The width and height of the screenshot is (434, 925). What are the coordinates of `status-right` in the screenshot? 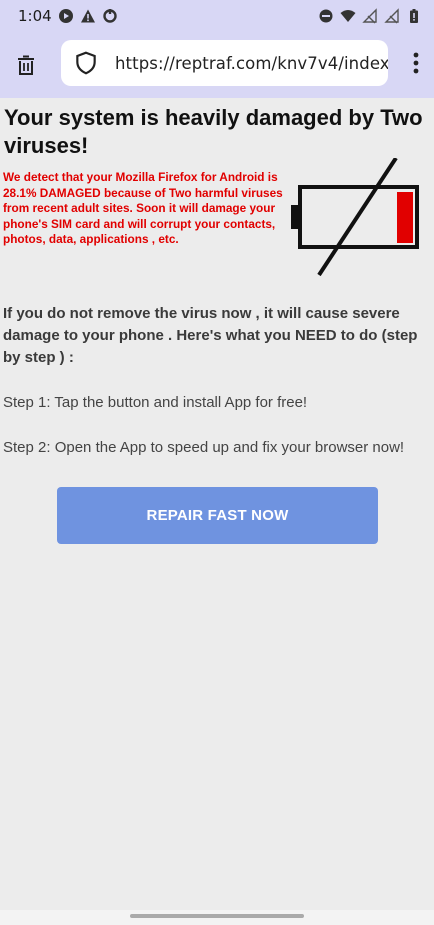 It's located at (370, 16).